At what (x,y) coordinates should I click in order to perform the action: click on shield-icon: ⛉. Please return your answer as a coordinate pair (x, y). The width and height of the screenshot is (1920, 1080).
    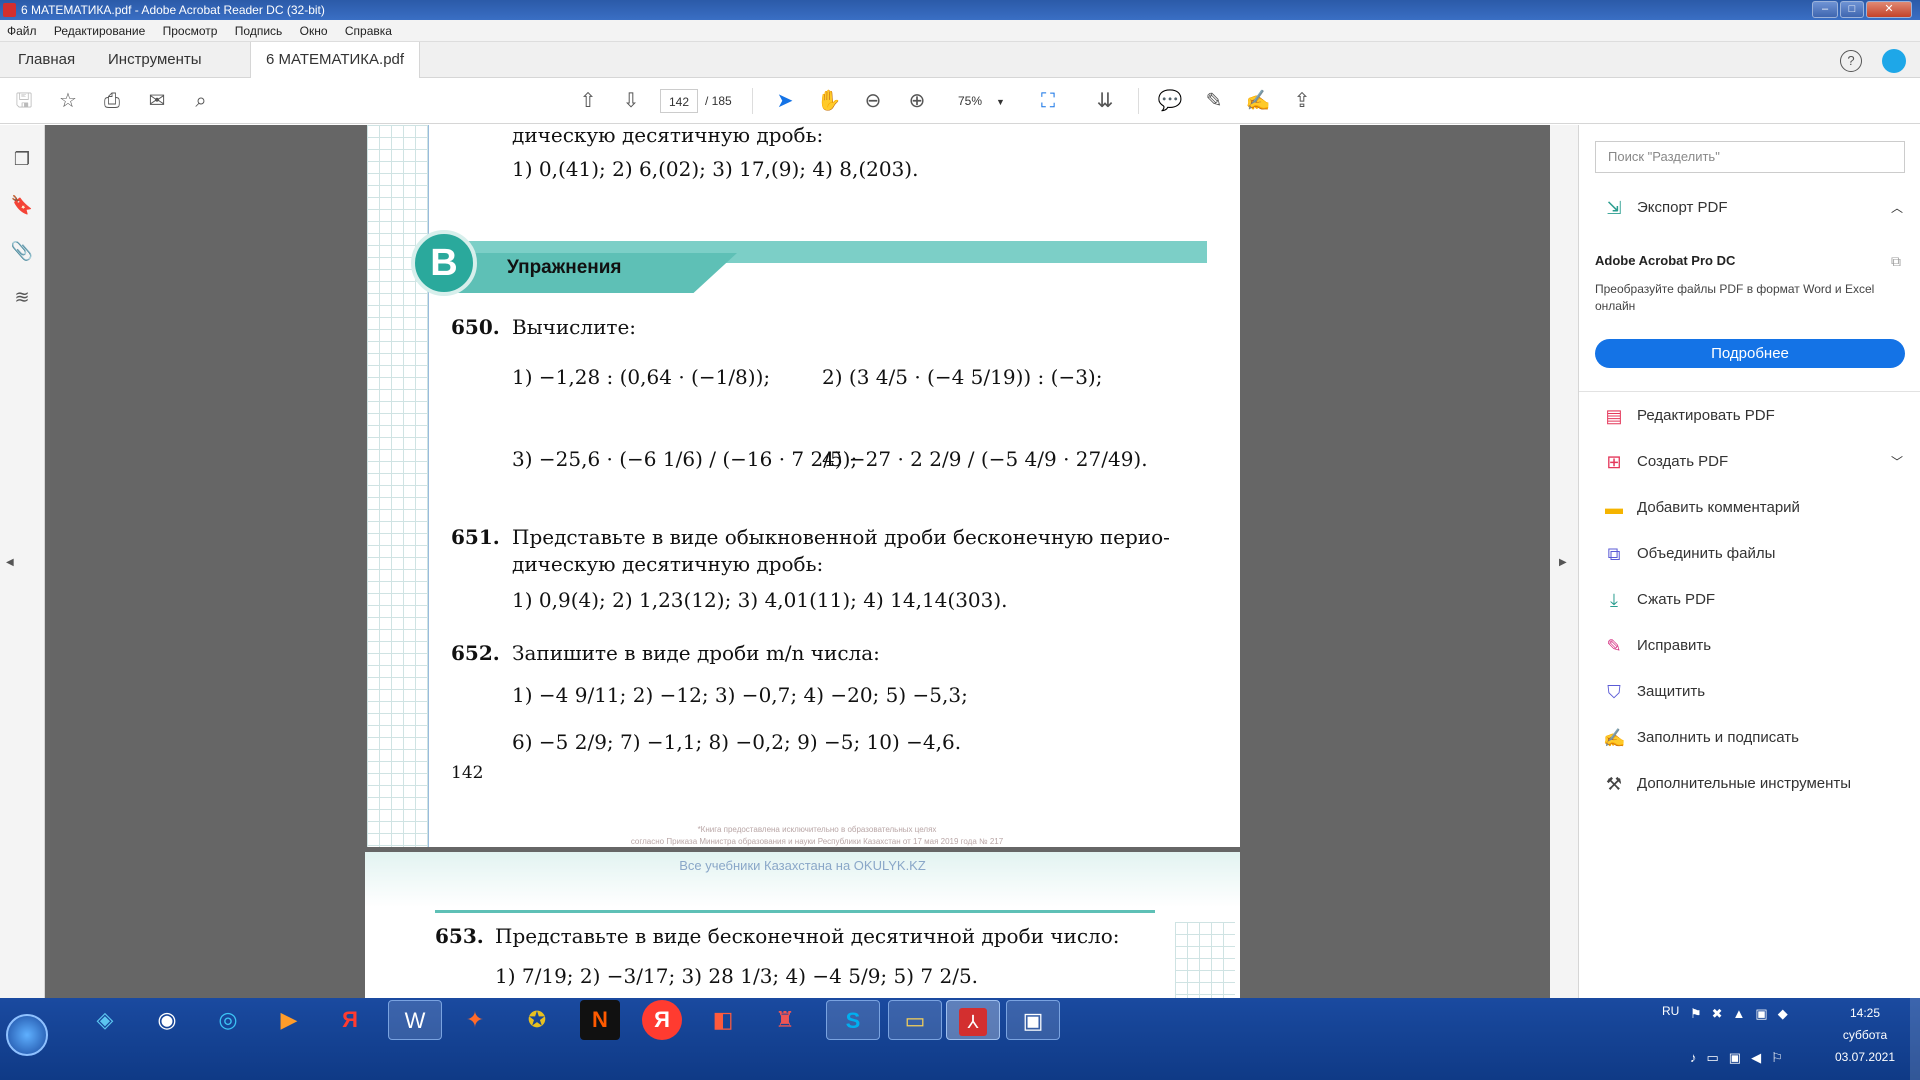
    Looking at the image, I should click on (1614, 692).